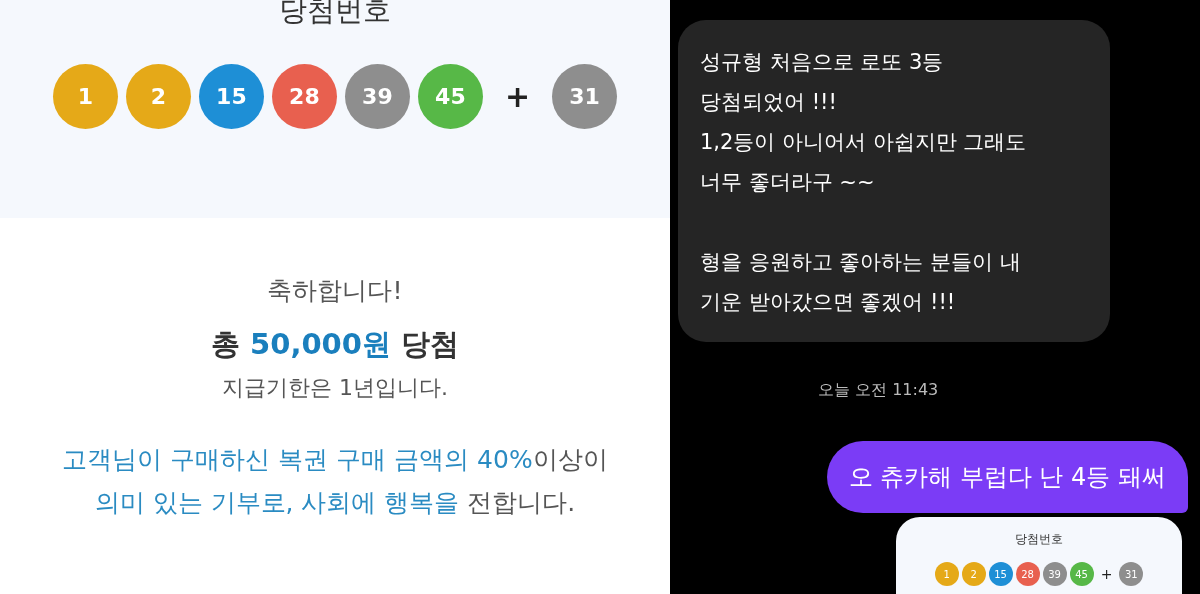  What do you see at coordinates (335, 388) in the screenshot?
I see `deadline-text: 지급기한은 1년입니다.` at bounding box center [335, 388].